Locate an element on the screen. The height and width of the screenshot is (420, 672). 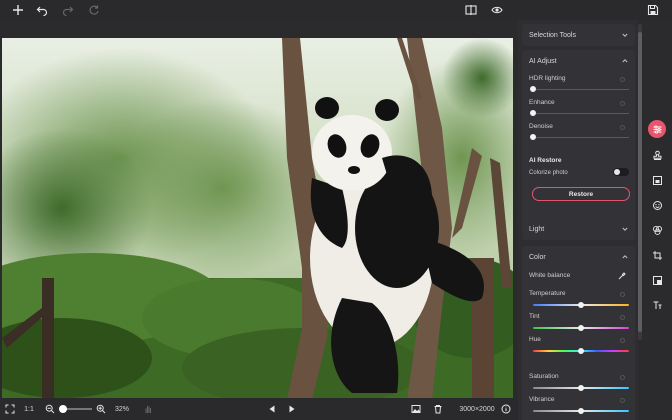
hdr-lighting-label: HDR lighting is located at coordinates (547, 78).